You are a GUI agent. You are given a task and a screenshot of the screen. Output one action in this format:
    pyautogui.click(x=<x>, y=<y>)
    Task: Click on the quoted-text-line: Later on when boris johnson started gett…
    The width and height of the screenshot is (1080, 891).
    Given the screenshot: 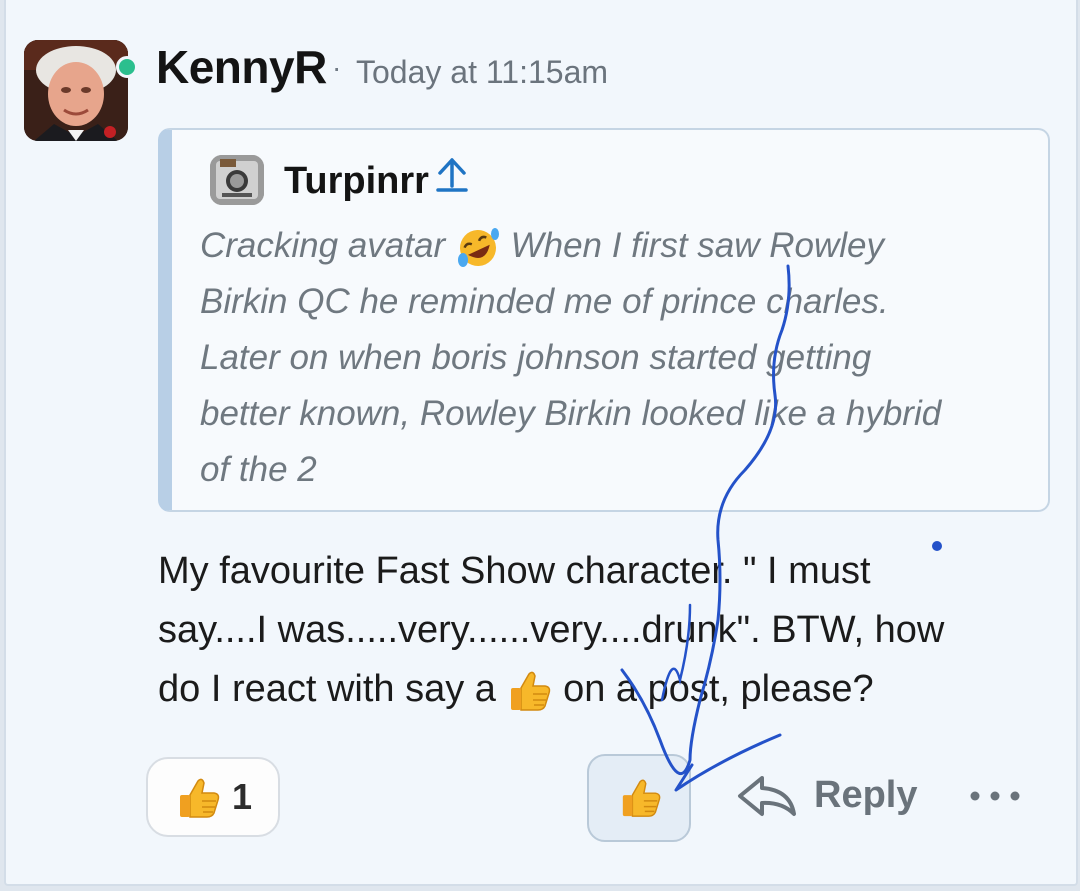 What is the action you would take?
    pyautogui.click(x=536, y=357)
    